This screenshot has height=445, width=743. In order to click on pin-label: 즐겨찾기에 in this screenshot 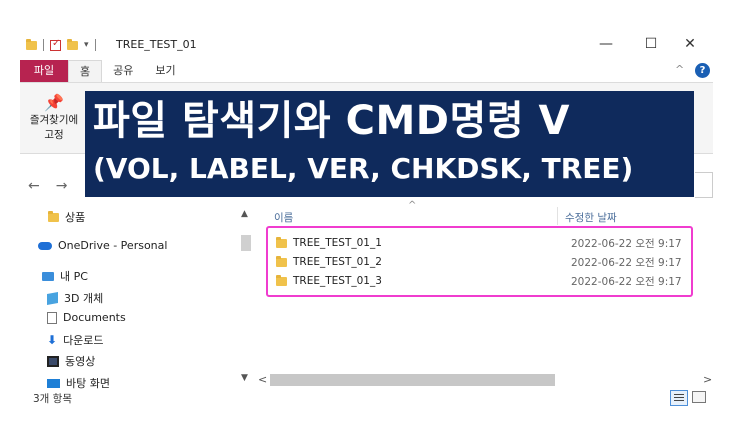, I will do `click(54, 120)`.